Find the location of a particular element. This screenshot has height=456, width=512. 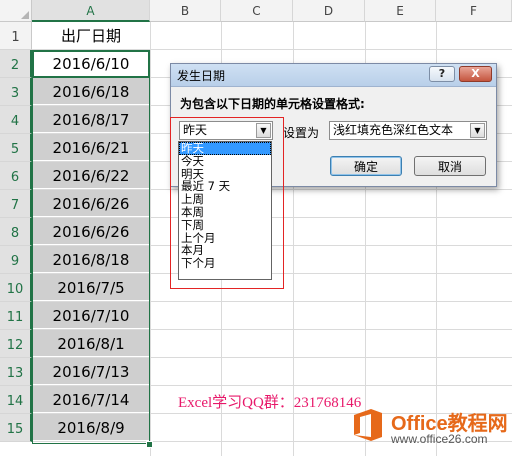

cancel-button: 取消 is located at coordinates (450, 166).